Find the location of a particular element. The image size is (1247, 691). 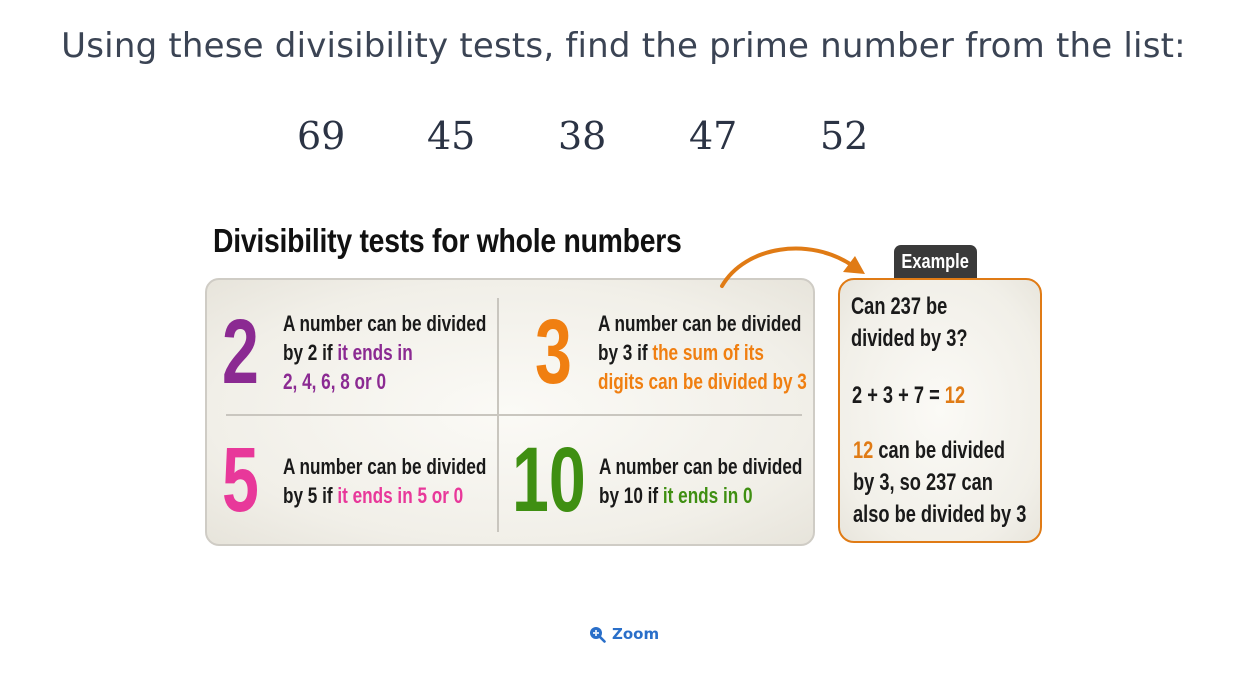

zoom-in-icon is located at coordinates (598, 634).